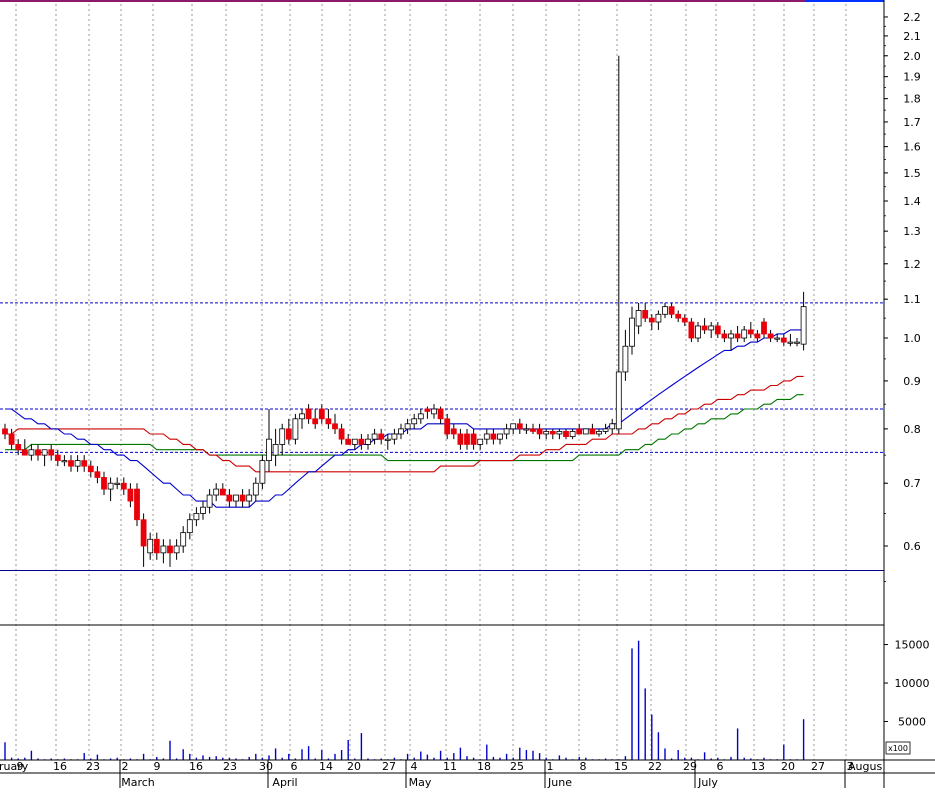 The width and height of the screenshot is (935, 792). What do you see at coordinates (550, 766) in the screenshot?
I see `date-tick-label: 1` at bounding box center [550, 766].